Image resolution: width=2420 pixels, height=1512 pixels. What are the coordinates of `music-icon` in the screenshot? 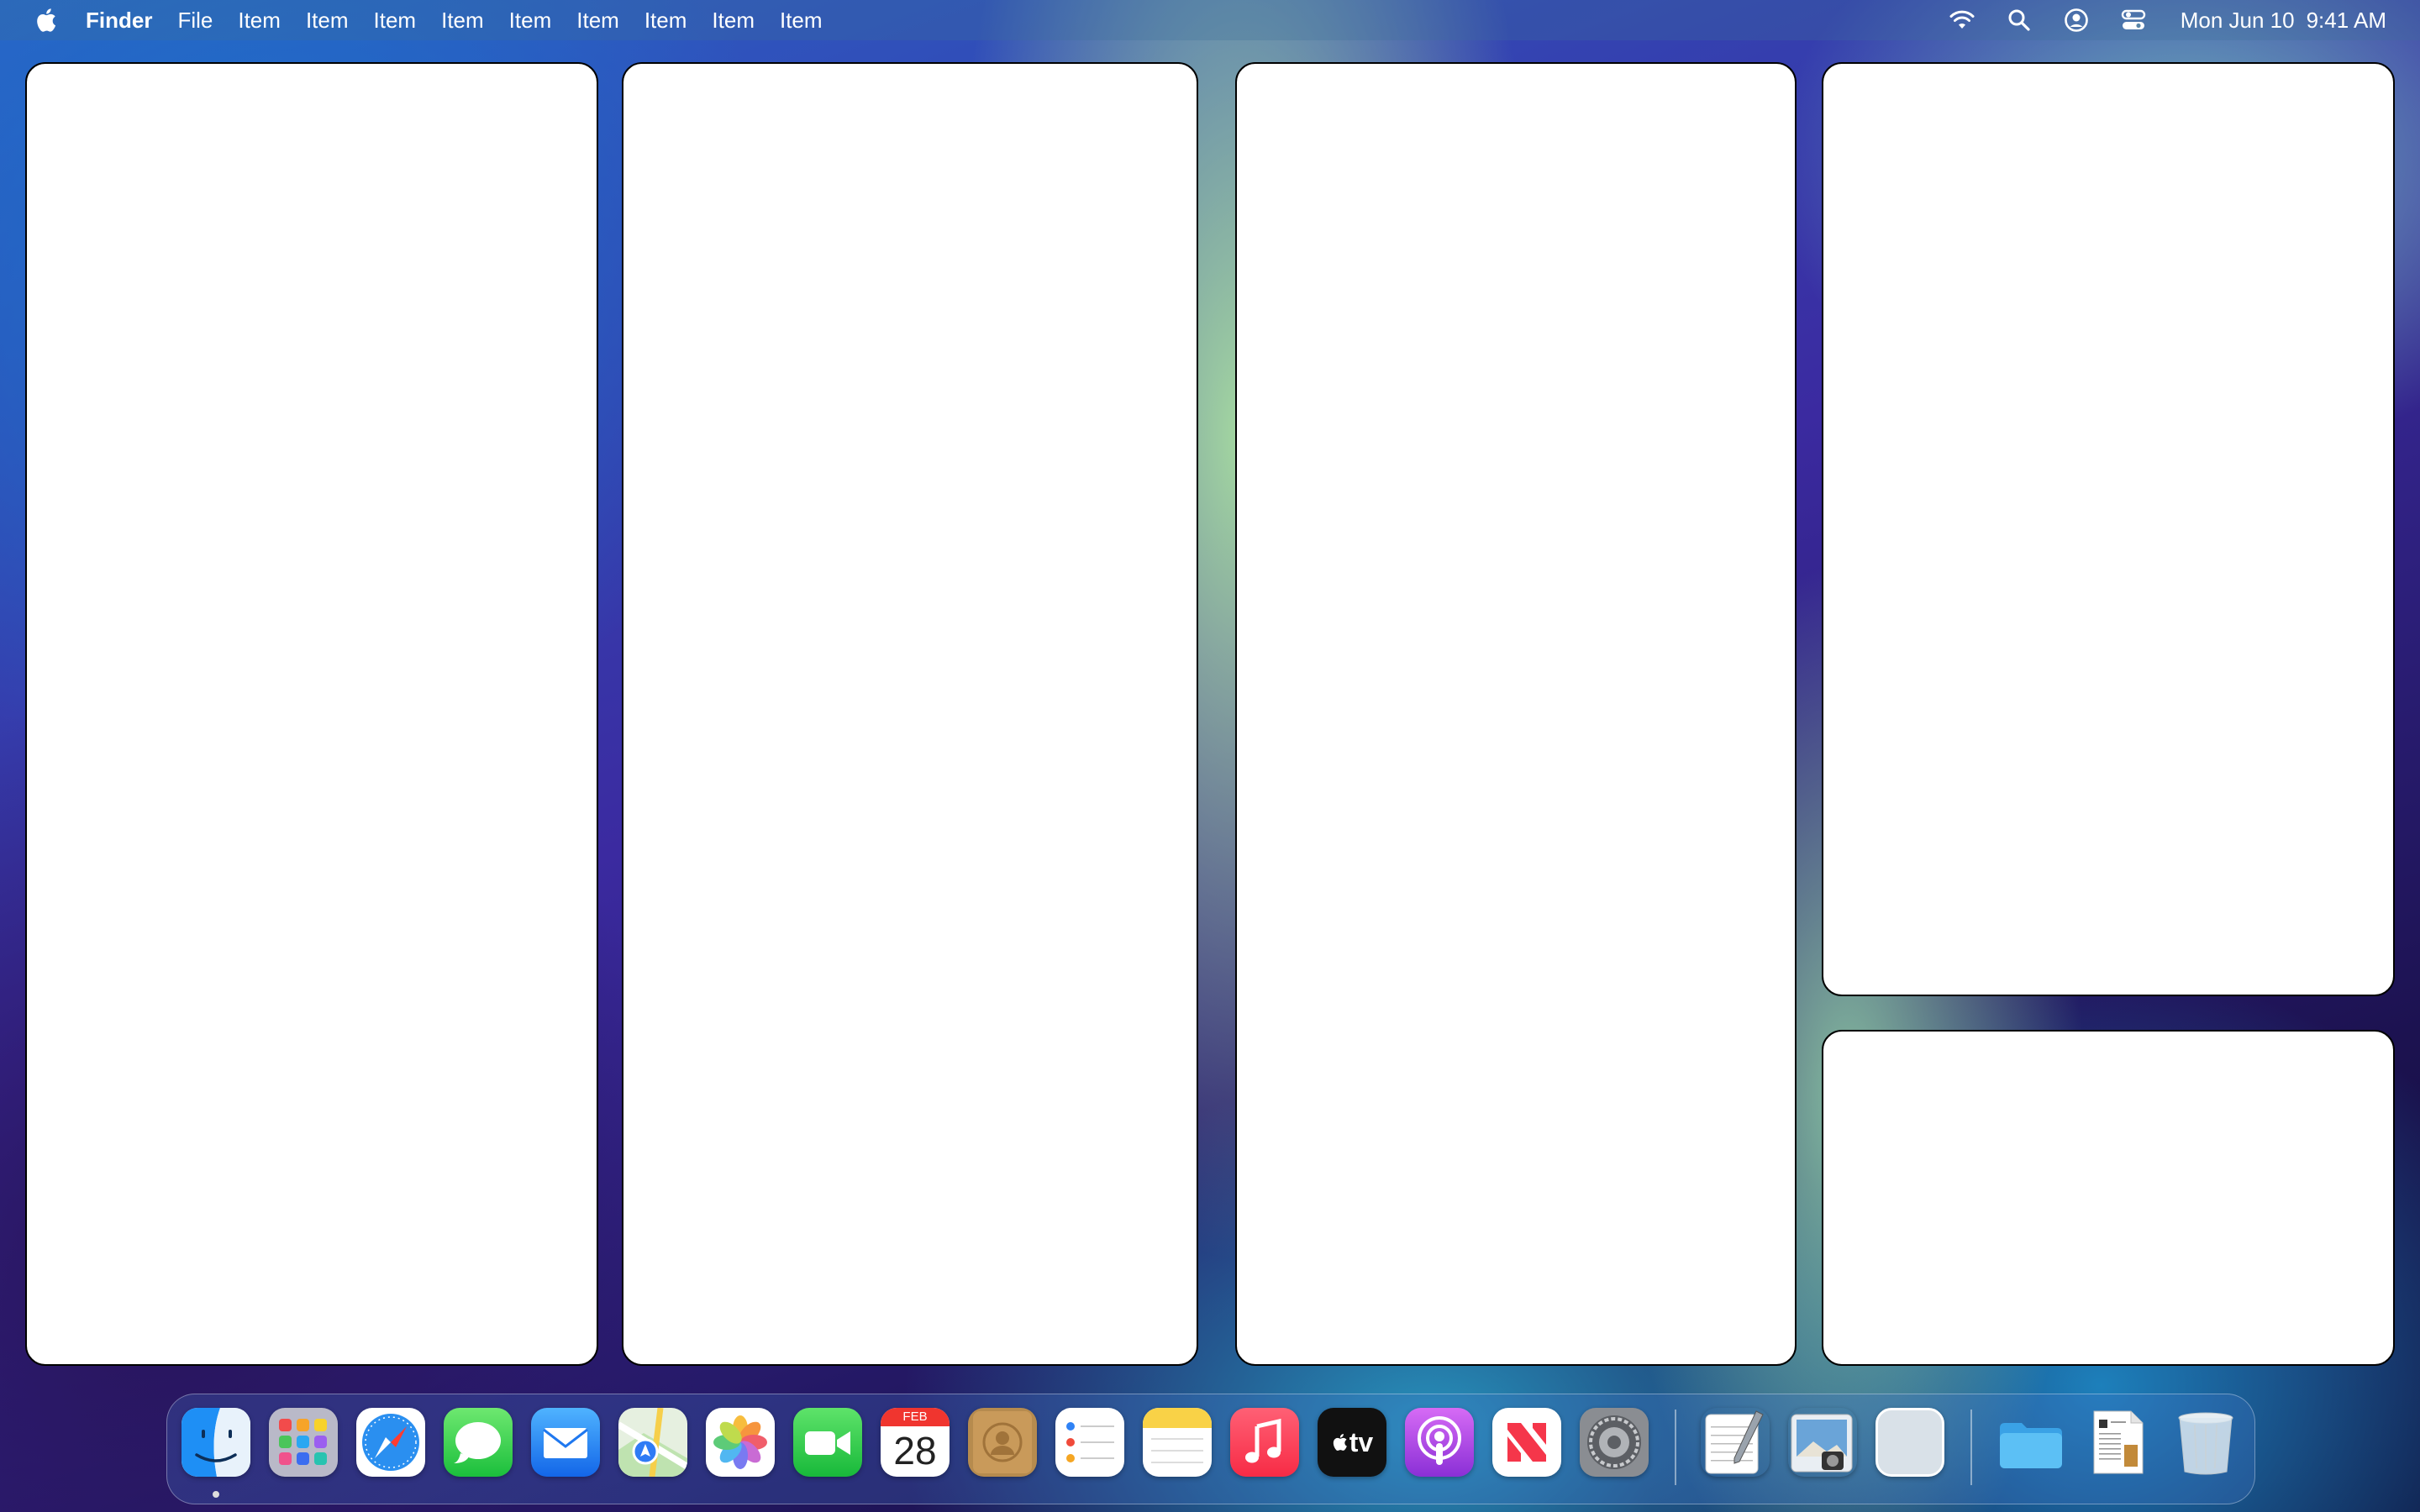 It's located at (1264, 1442).